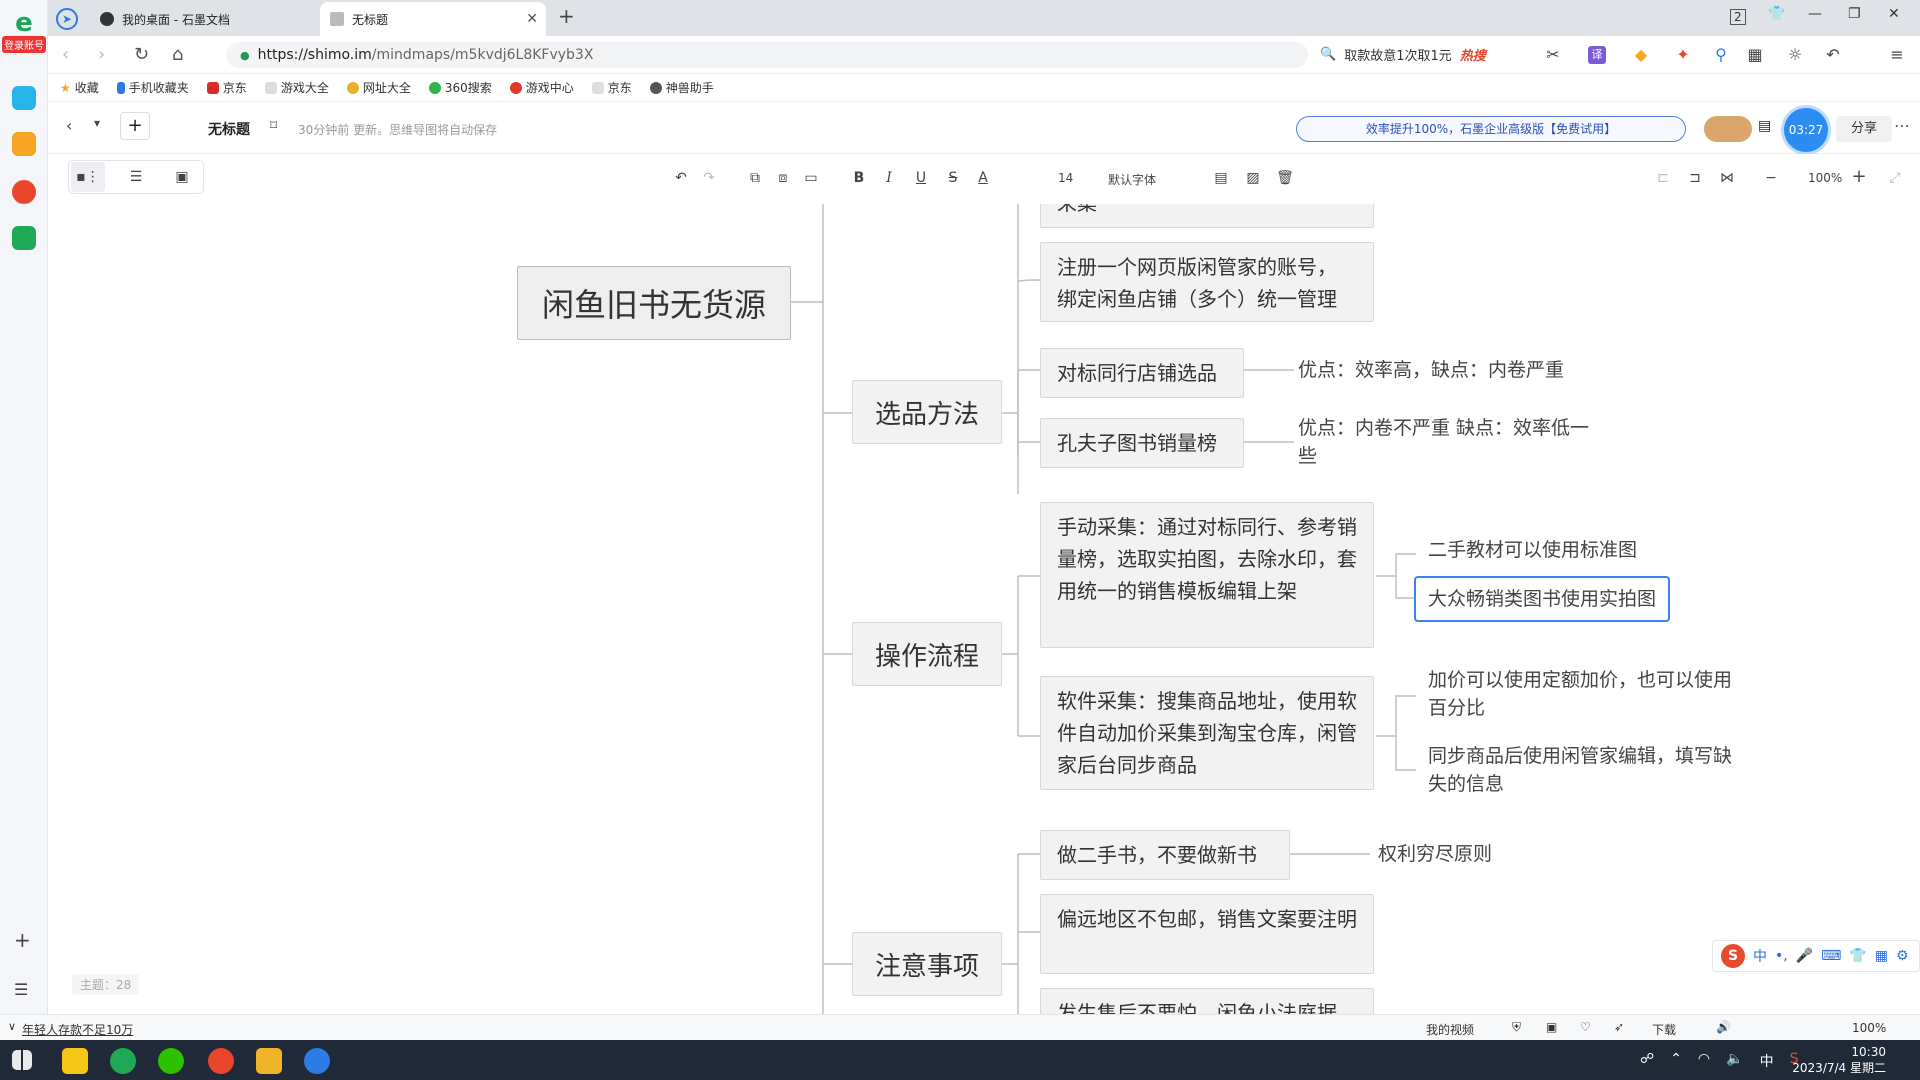 The width and height of the screenshot is (1920, 1080). Describe the element at coordinates (24, 192) in the screenshot. I see `weibo-icon` at that location.